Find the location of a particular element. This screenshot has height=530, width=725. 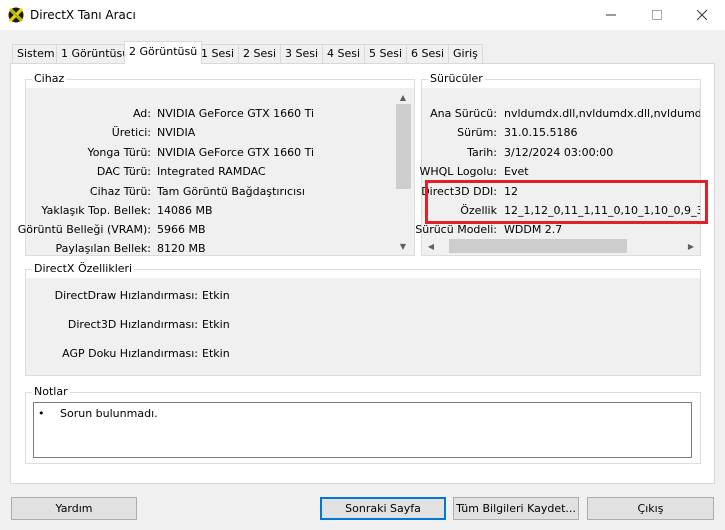

driver-value-date: 3/12/2024 03:00:00 is located at coordinates (559, 152).